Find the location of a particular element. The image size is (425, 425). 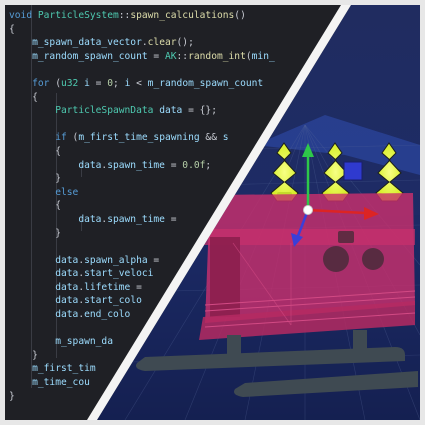

code-token: random_int is located at coordinates (217, 56).